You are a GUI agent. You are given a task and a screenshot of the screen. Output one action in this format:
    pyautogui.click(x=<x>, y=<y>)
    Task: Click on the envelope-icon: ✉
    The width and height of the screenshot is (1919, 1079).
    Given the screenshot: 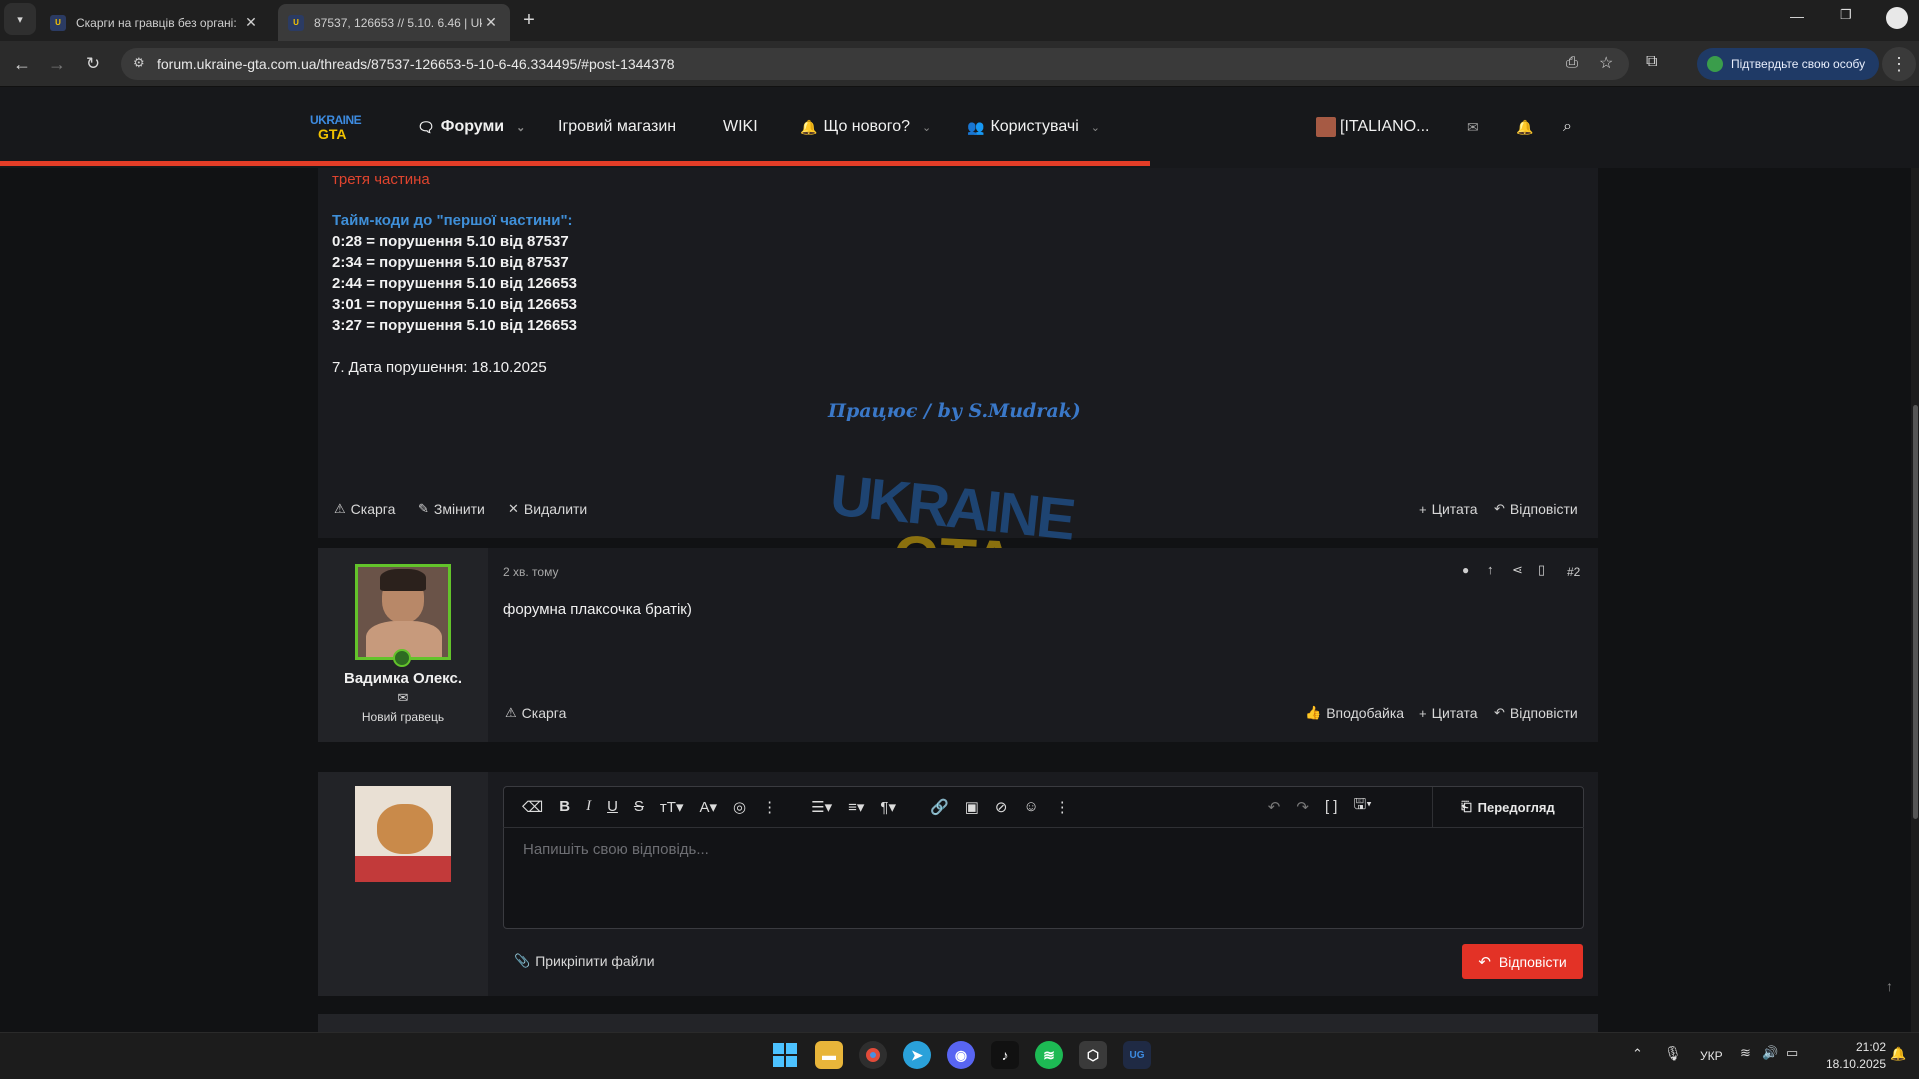 What is the action you would take?
    pyautogui.click(x=403, y=698)
    